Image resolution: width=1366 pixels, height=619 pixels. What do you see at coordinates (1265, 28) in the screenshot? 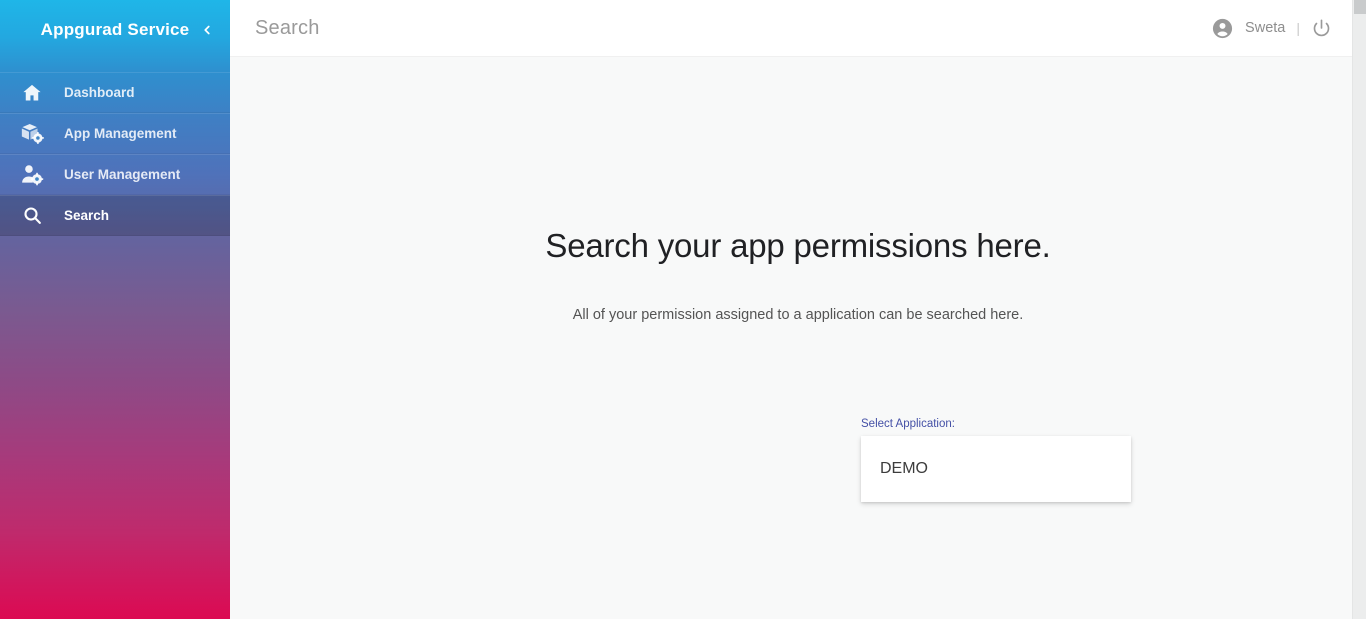
I see `user-name: Sweta` at bounding box center [1265, 28].